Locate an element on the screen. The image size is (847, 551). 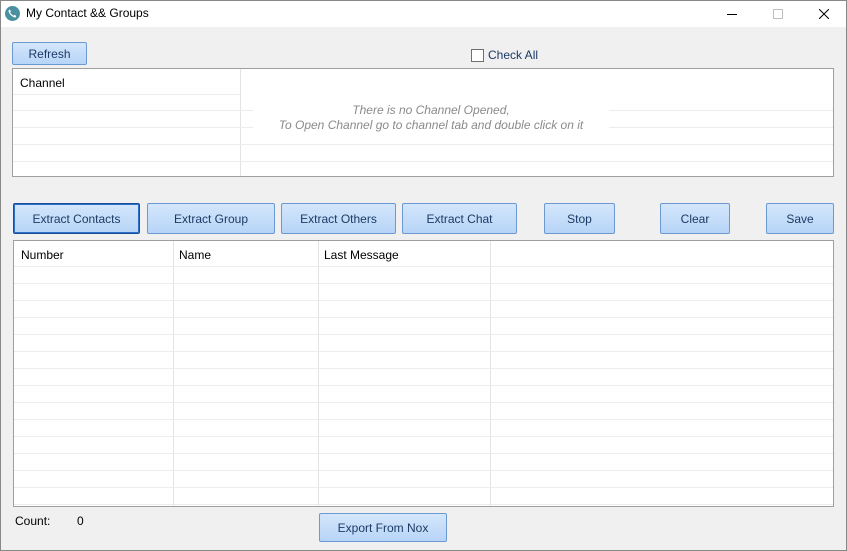
minimize-button is located at coordinates (732, 13).